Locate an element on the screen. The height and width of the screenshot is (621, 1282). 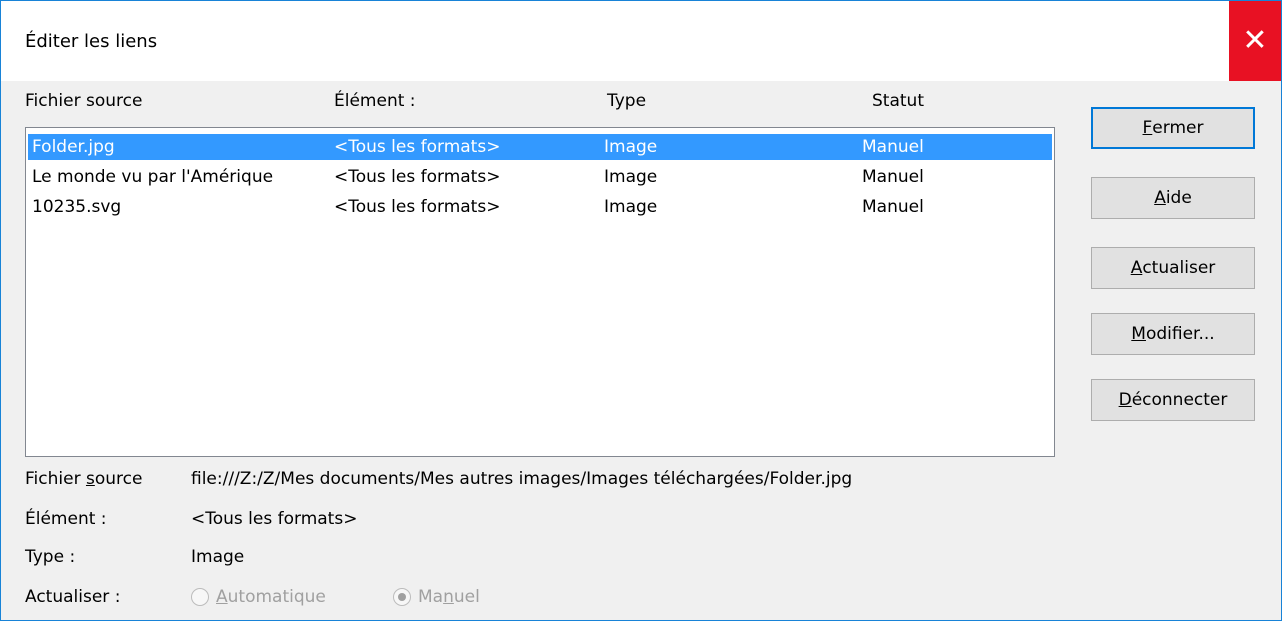
close-button: Fermer is located at coordinates (1173, 128).